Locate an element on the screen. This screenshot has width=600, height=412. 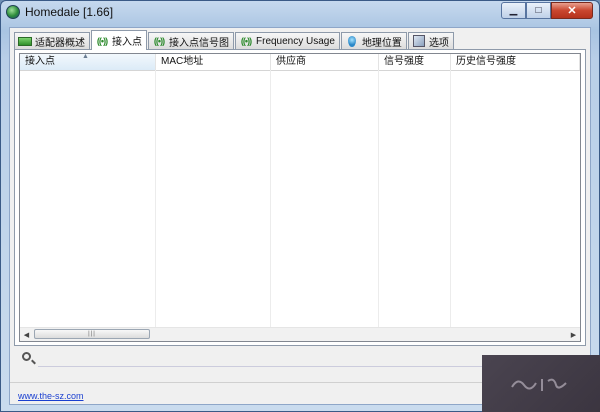
column-label: 历史信号强度 is located at coordinates (486, 61).